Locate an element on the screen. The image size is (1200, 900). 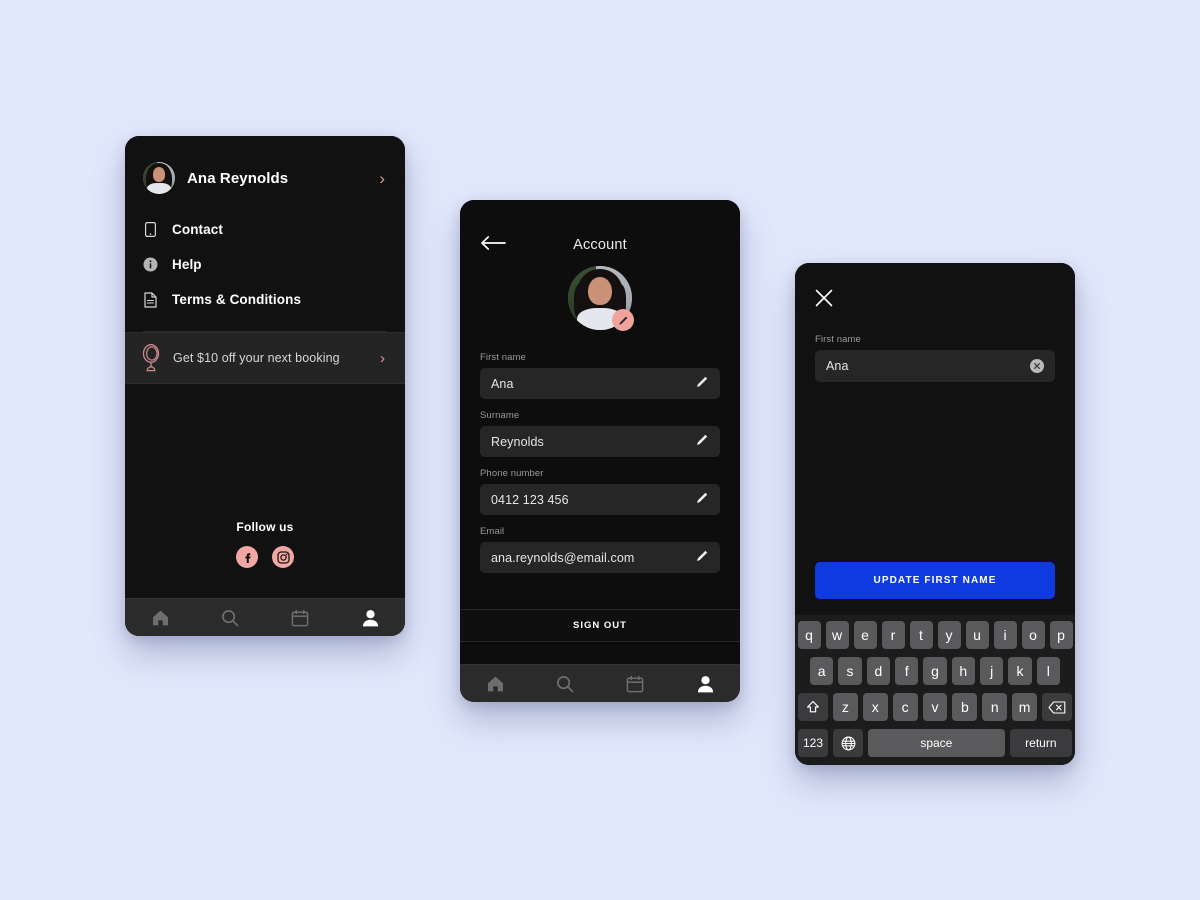
clear-circle-icon is located at coordinates (1037, 366).